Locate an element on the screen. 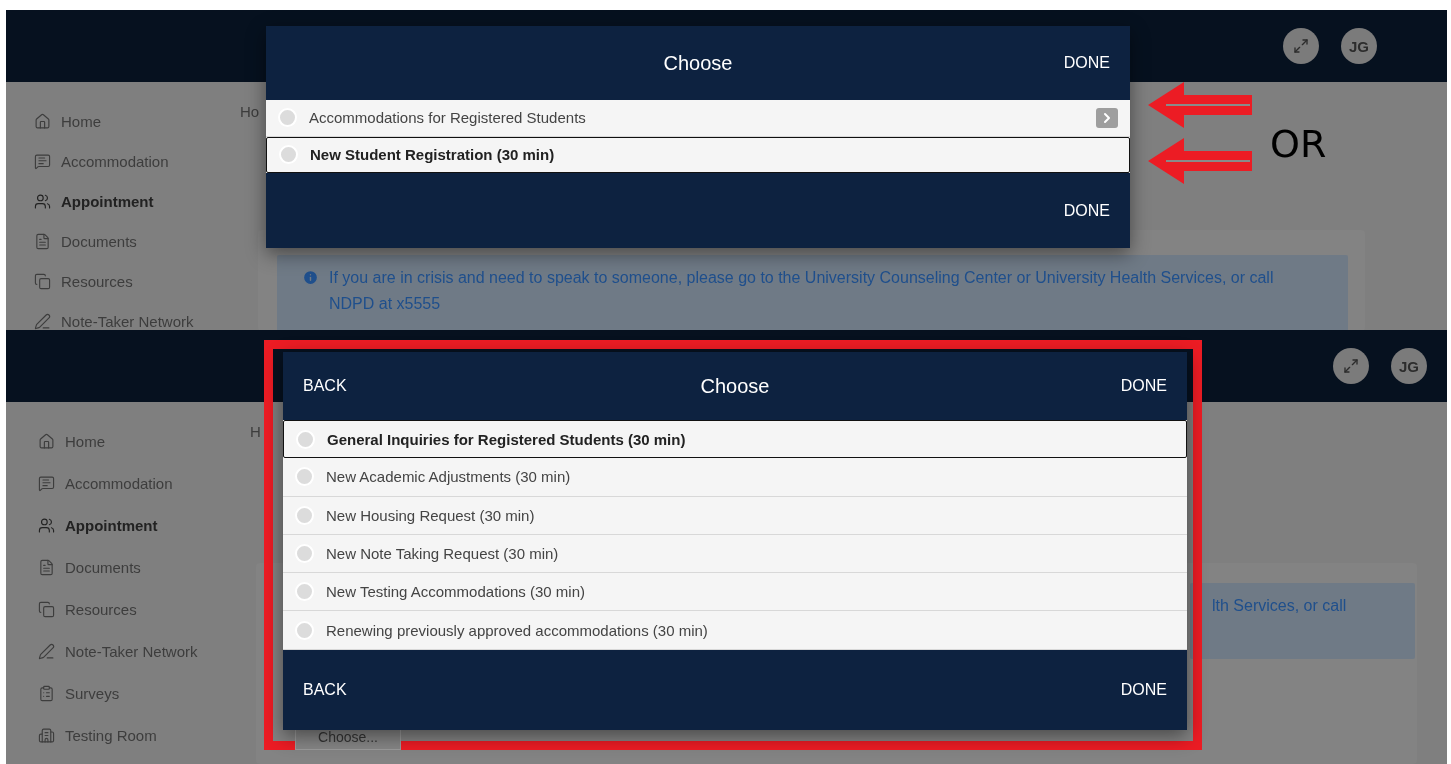  alert-text: If you are in crisis and need to speak to someone, please go to the University Counseling Center or University Health Services, or call NDPD at x5555 is located at coordinates (802, 291).